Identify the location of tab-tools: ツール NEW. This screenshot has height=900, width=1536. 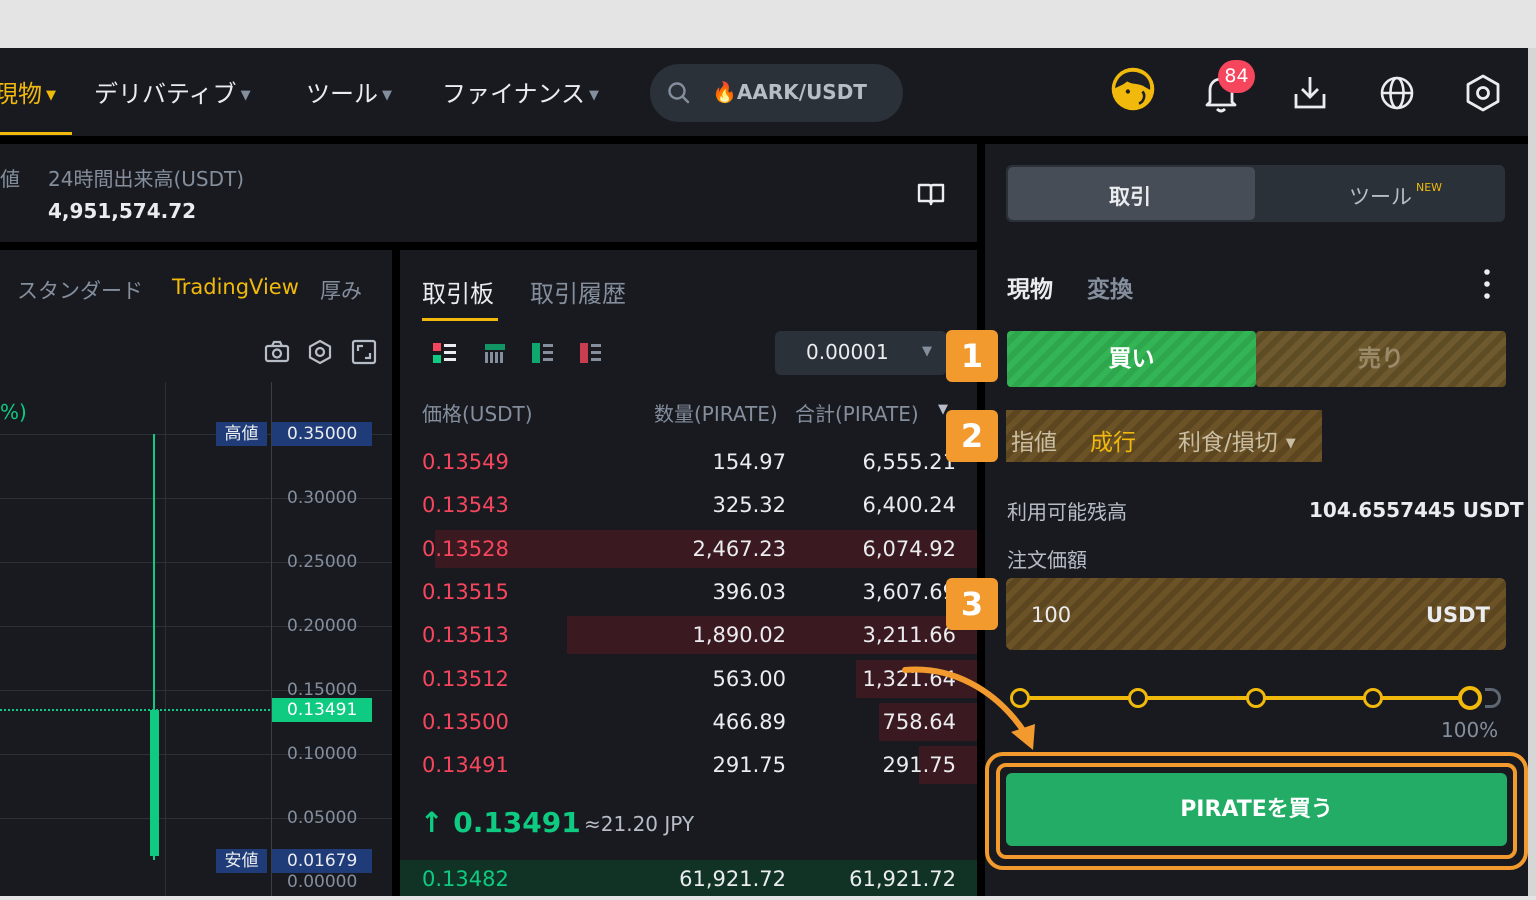
(1395, 196).